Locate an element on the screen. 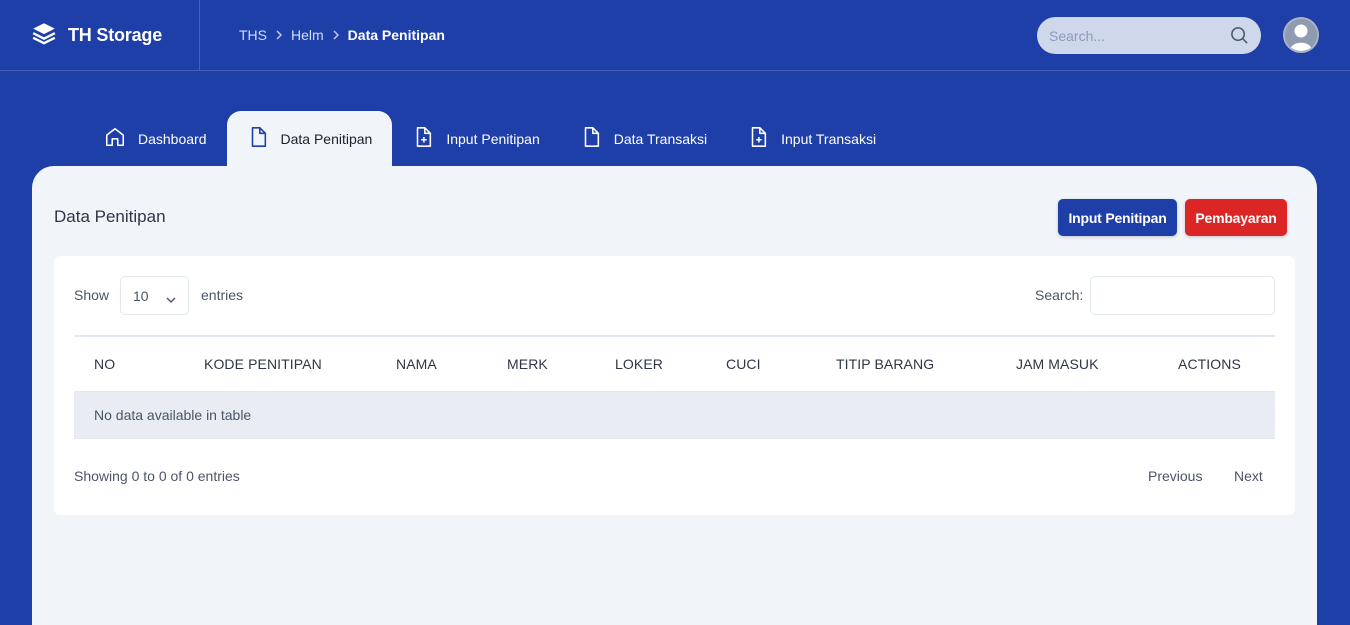 The height and width of the screenshot is (625, 1350). column-header-jam-masuk: JAM MASUK is located at coordinates (1077, 363).